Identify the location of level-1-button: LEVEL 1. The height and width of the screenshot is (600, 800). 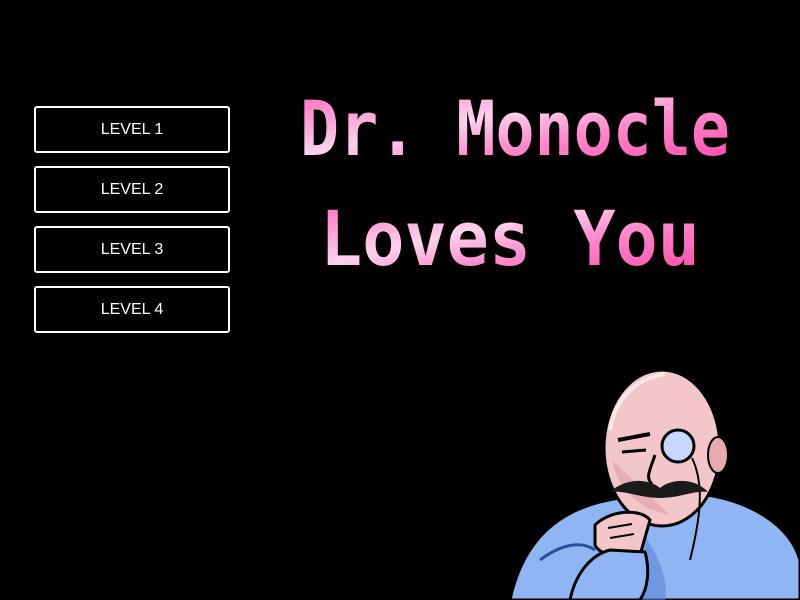
(132, 129).